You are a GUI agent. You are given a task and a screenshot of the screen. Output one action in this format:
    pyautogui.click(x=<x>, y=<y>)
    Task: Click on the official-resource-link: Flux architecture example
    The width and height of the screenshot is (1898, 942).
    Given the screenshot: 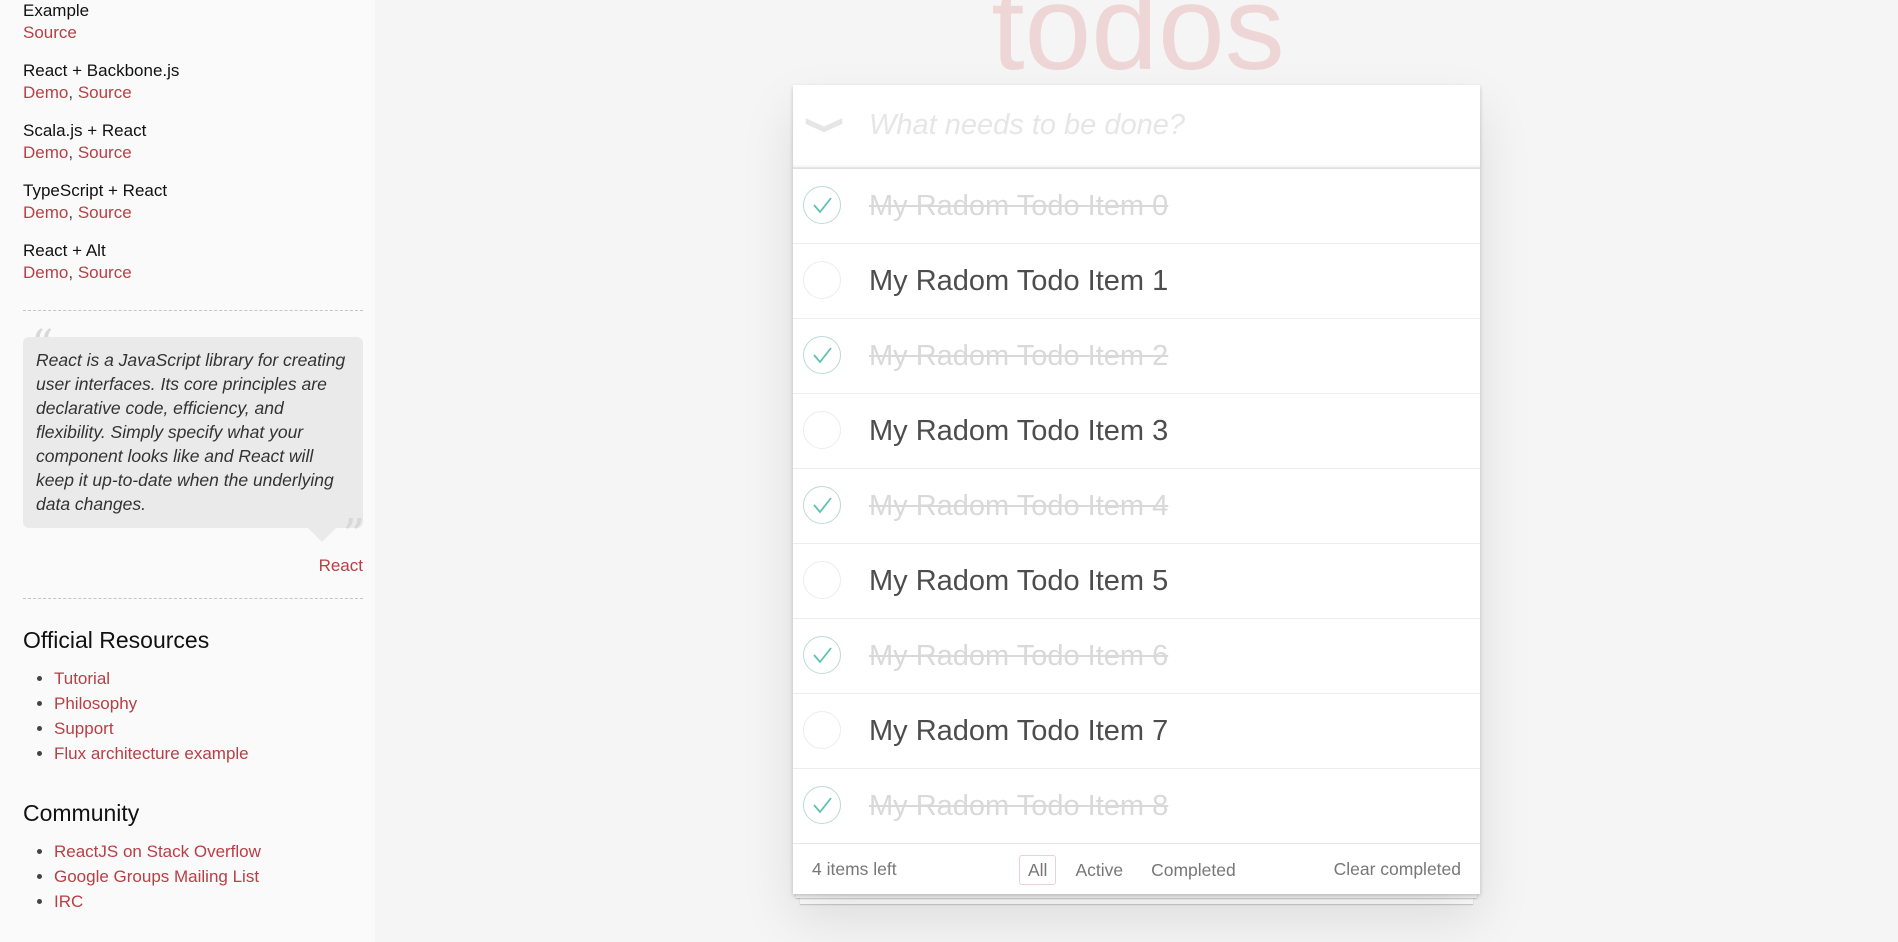 What is the action you would take?
    pyautogui.click(x=151, y=753)
    